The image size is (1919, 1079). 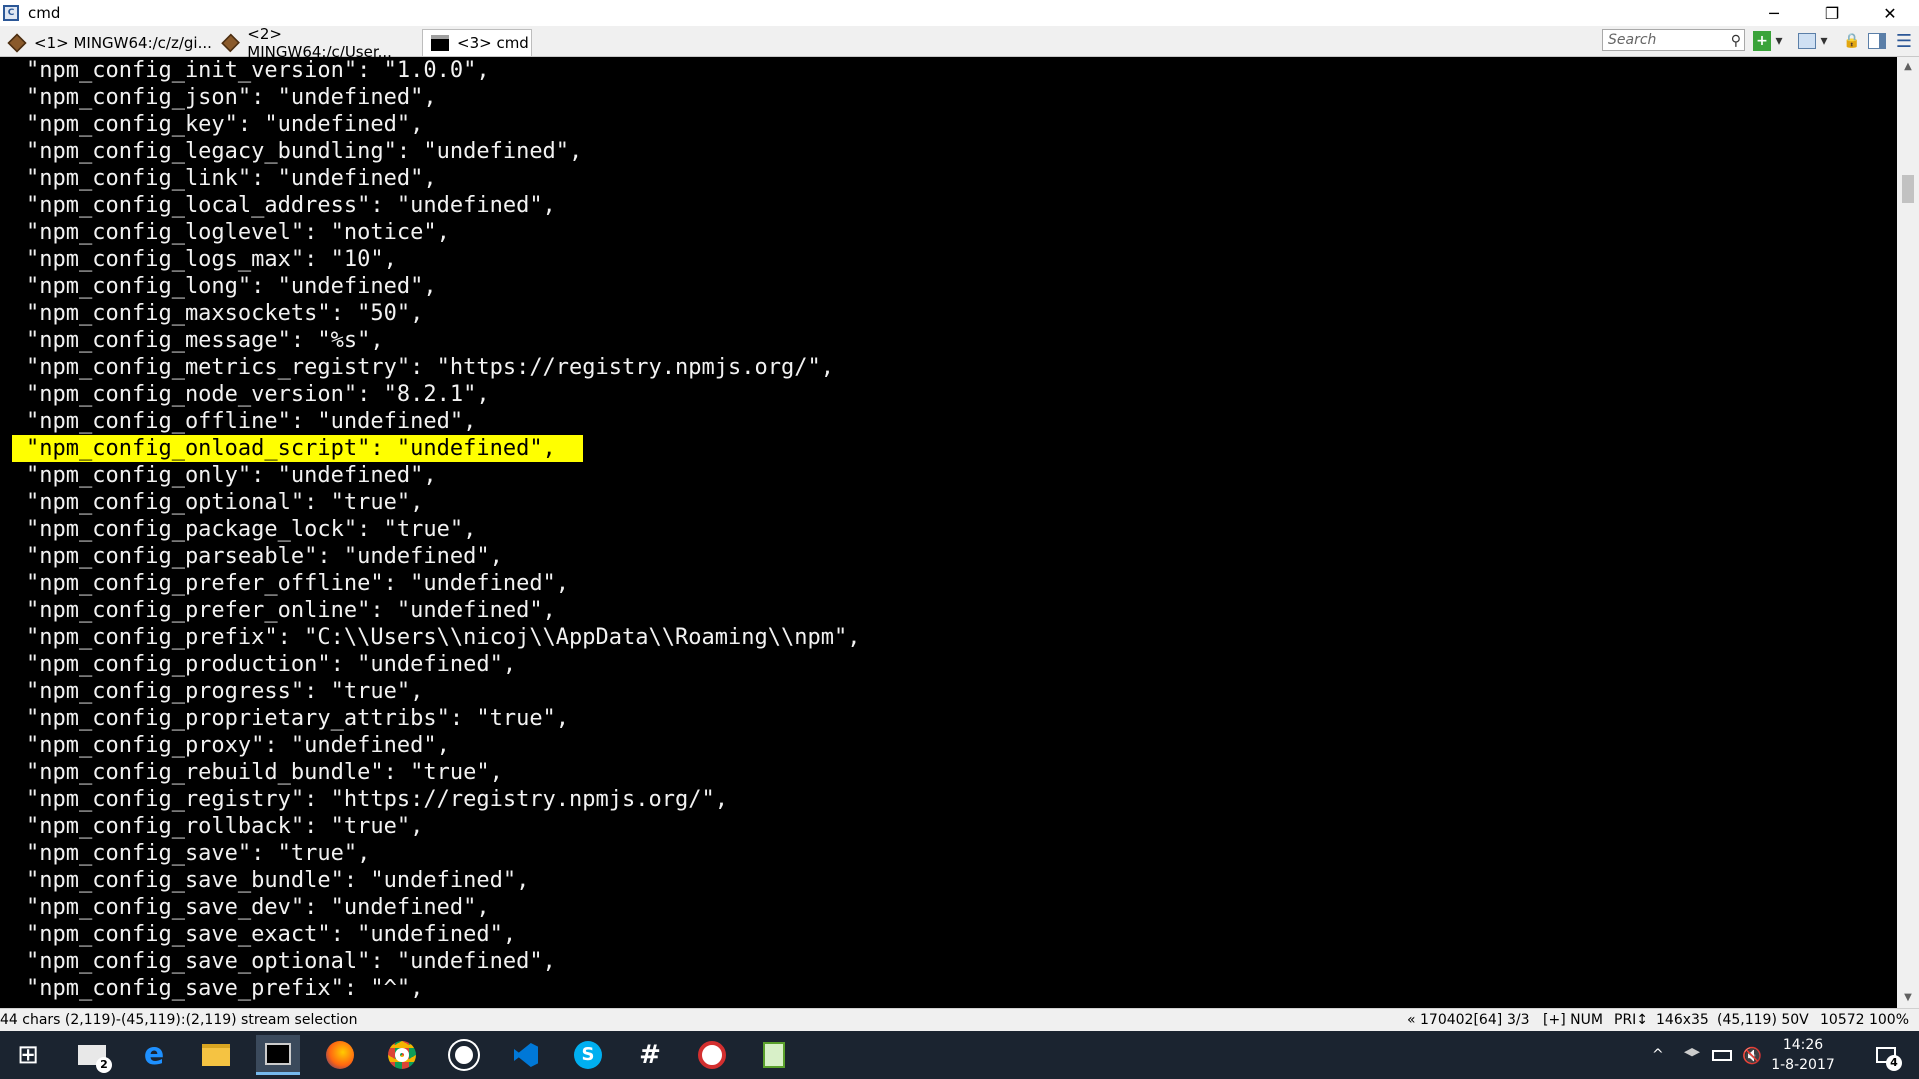 What do you see at coordinates (264, 556) in the screenshot?
I see `output-line: "npm_config_parseable": "undefined",` at bounding box center [264, 556].